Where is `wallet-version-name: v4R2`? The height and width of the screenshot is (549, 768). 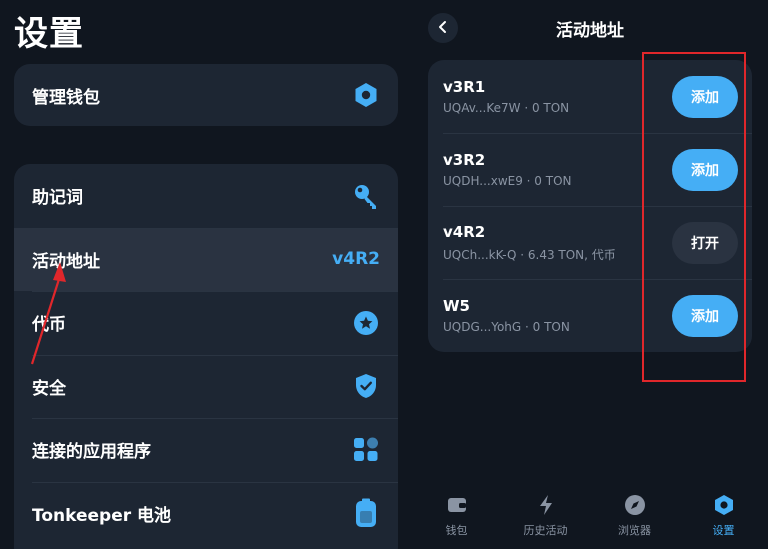
wallet-version-name: v4R2 is located at coordinates (464, 231).